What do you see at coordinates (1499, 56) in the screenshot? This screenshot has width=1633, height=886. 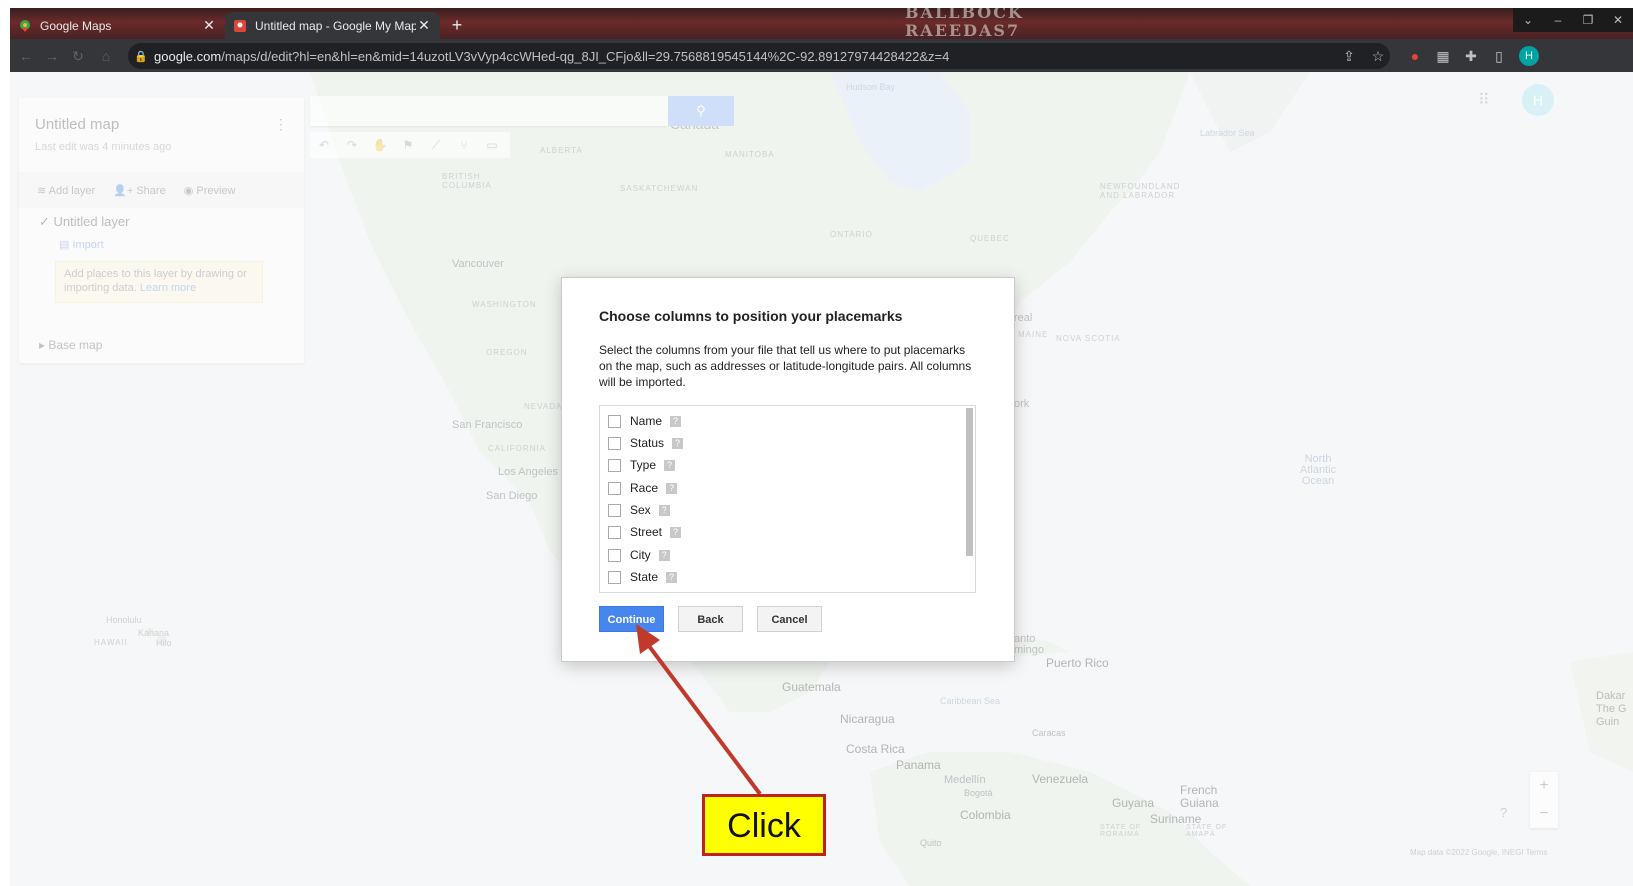 I see `side-panel-icon: ▯` at bounding box center [1499, 56].